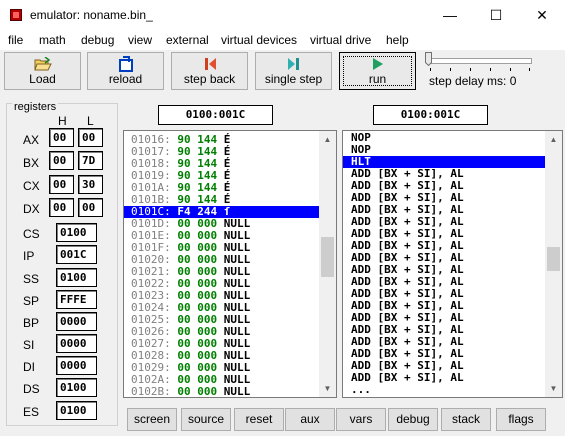 The image size is (565, 436). What do you see at coordinates (76, 365) in the screenshot?
I see `di-field: 0000` at bounding box center [76, 365].